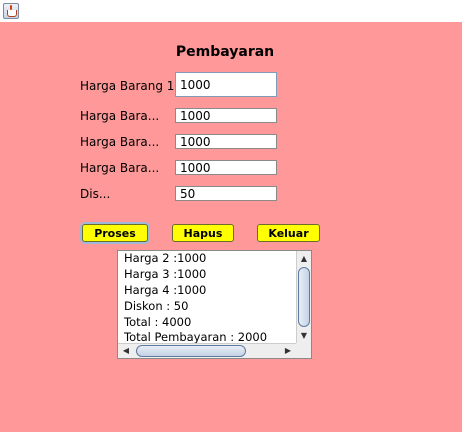 The width and height of the screenshot is (462, 432). I want to click on scroll-down-arrow-icon: ▼, so click(304, 336).